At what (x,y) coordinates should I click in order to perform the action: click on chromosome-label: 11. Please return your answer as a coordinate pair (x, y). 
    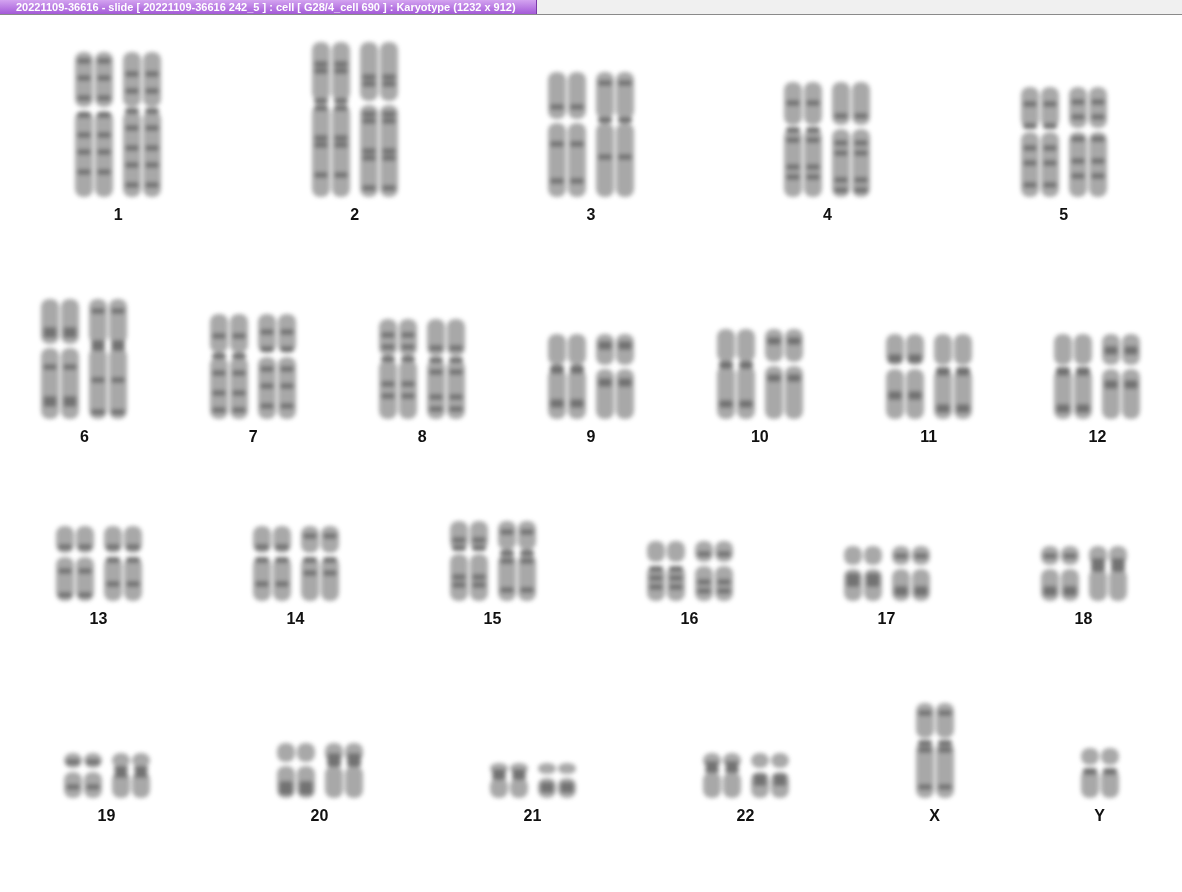
    Looking at the image, I should click on (929, 437).